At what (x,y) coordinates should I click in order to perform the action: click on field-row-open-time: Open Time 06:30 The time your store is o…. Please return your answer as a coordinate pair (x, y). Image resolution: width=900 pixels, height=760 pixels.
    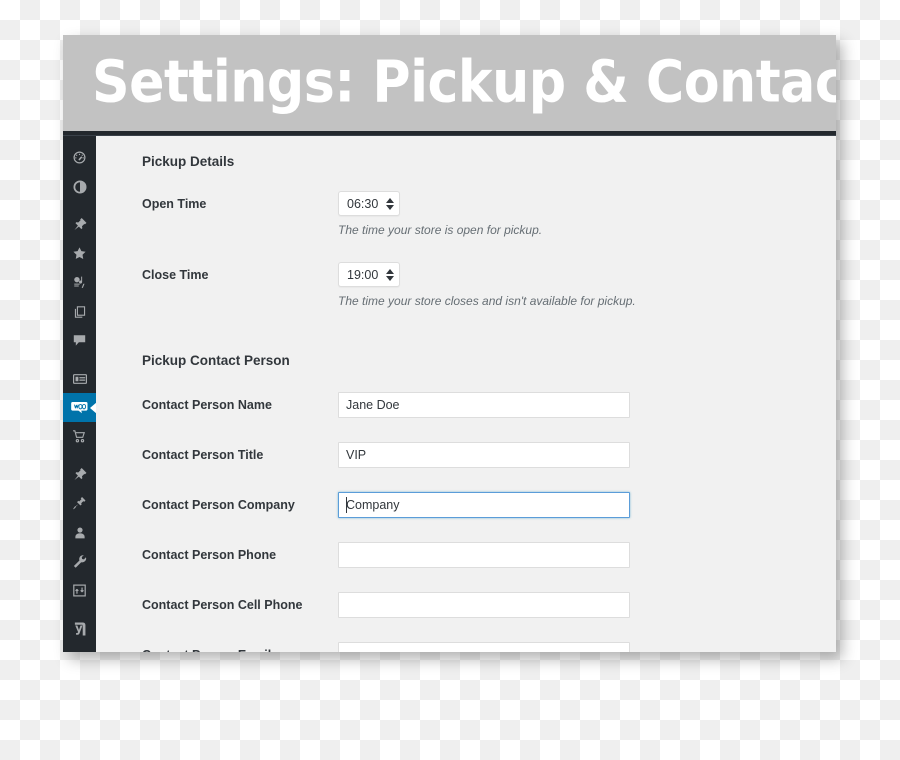
    Looking at the image, I should click on (489, 214).